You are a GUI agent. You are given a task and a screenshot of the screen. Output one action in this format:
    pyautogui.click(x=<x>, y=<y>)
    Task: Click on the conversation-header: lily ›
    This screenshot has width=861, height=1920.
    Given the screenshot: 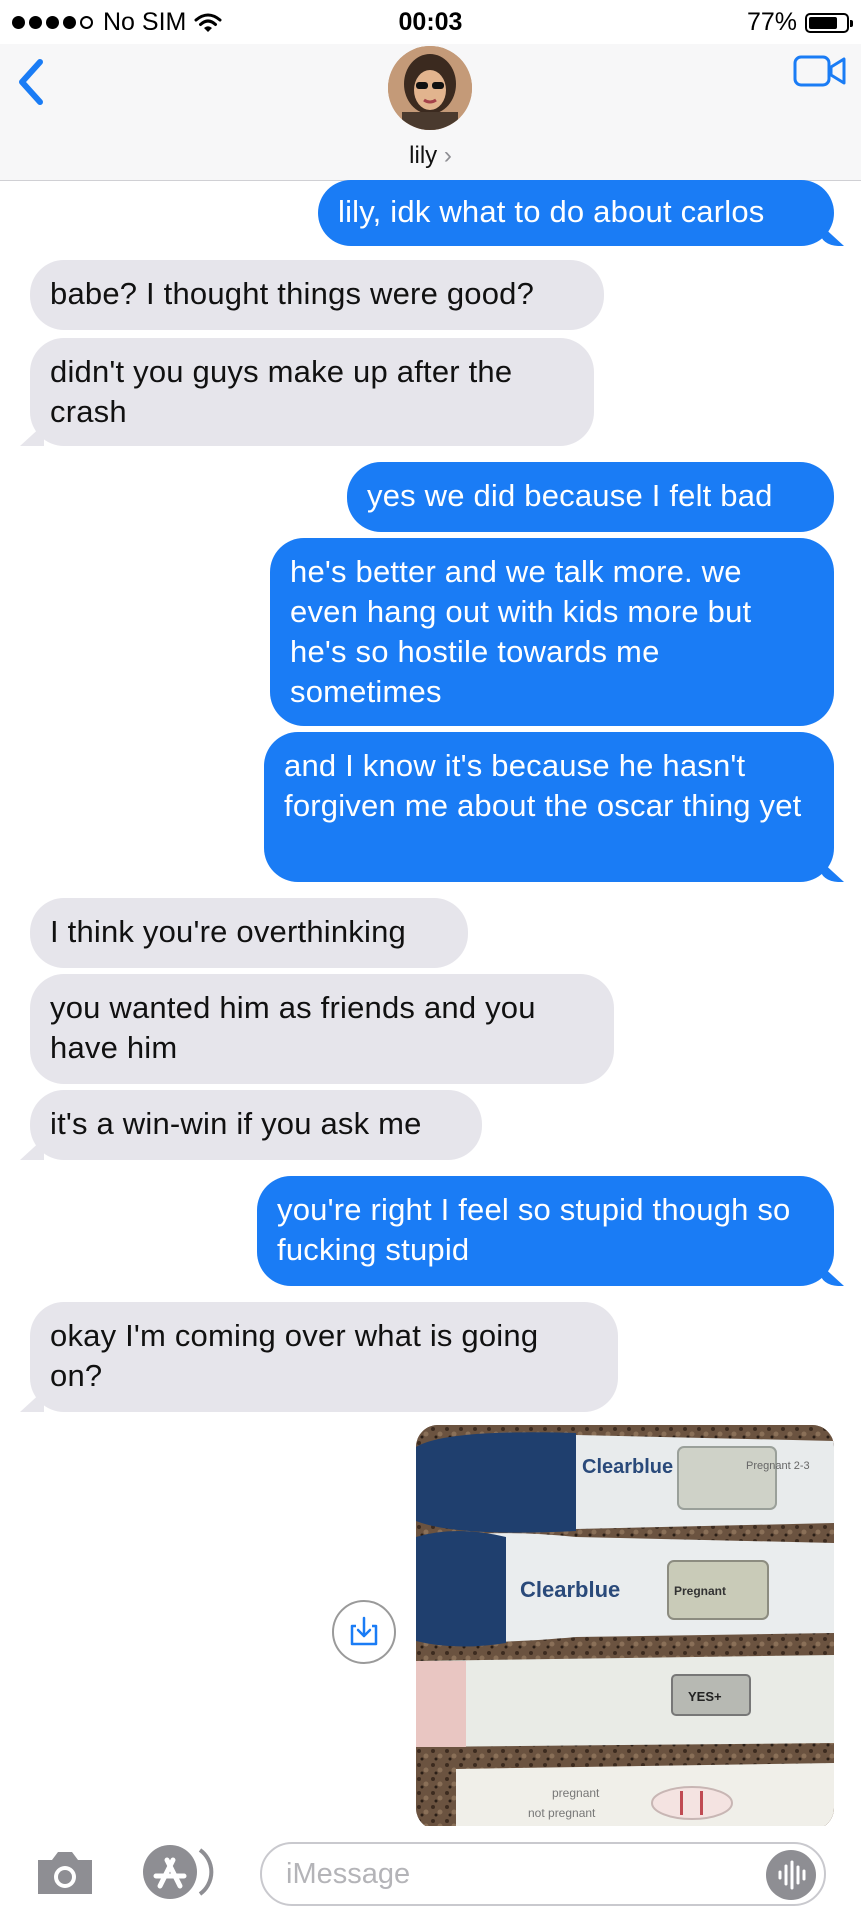 What is the action you would take?
    pyautogui.click(x=430, y=112)
    